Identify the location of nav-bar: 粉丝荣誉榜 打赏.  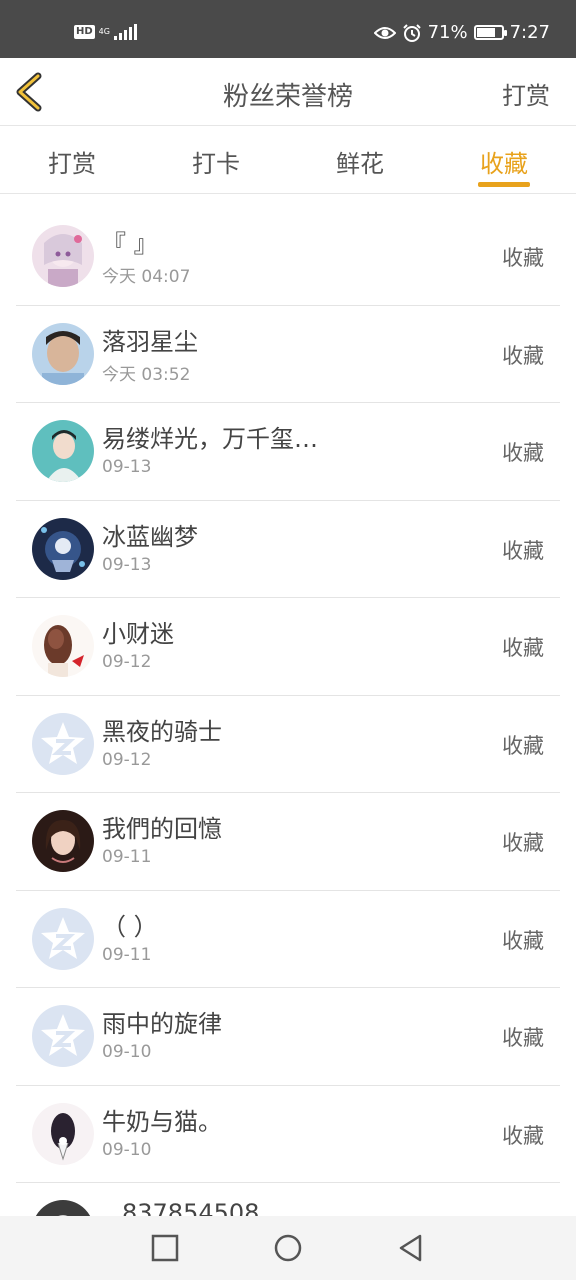
(288, 92).